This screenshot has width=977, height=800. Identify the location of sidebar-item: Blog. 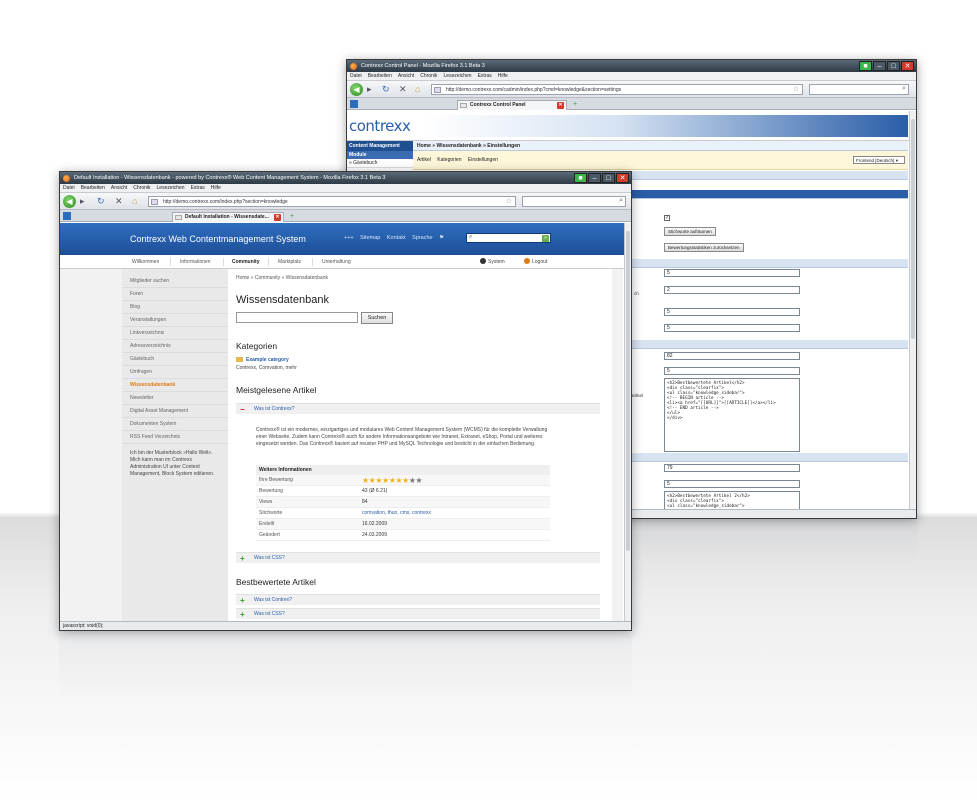
(175, 307).